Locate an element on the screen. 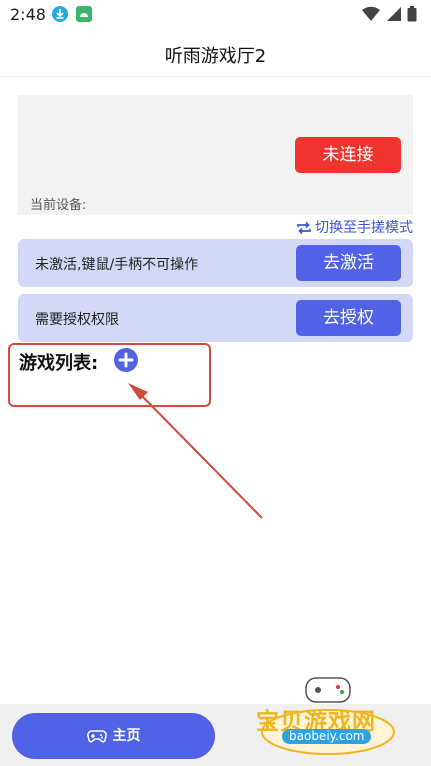  switch-mode-link: 切换至手搓模式 is located at coordinates (354, 226).